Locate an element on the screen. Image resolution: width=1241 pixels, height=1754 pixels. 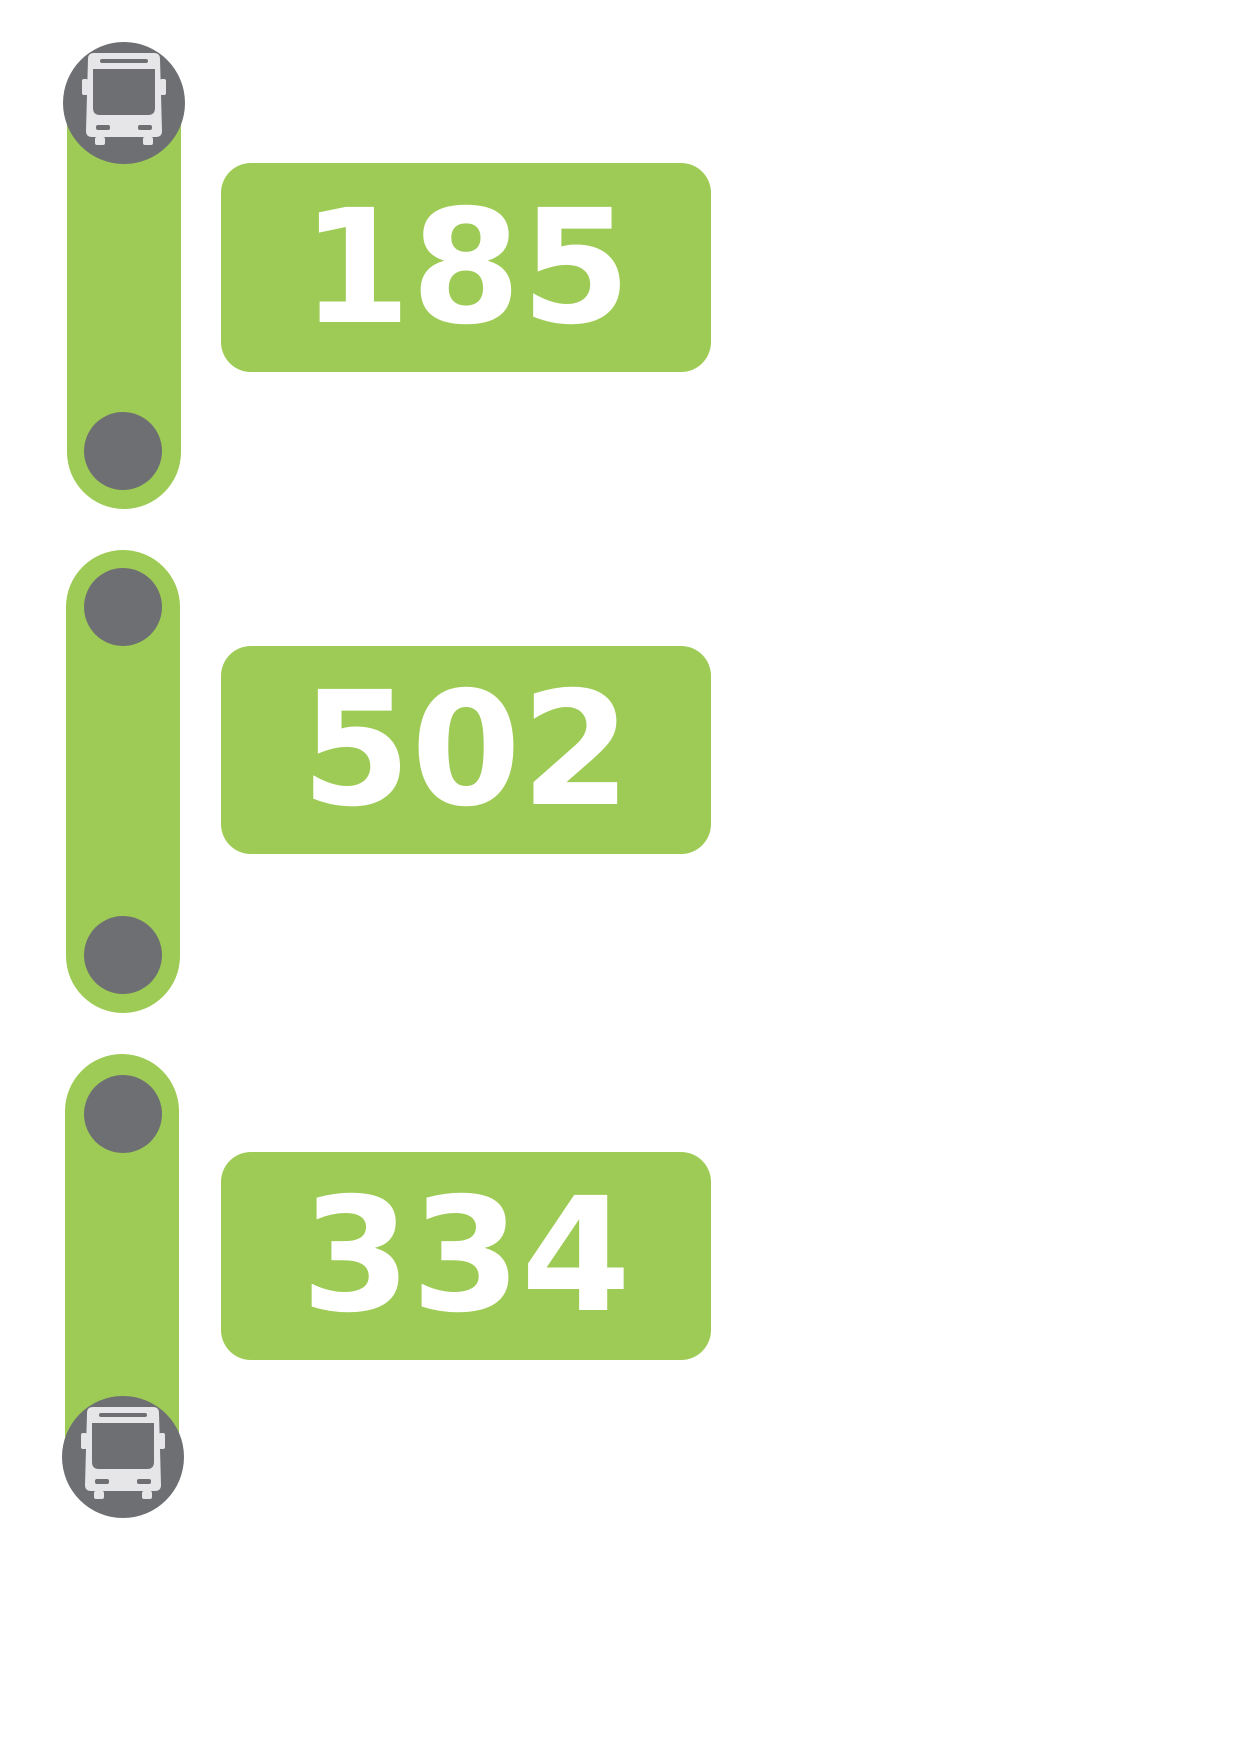
route-number-badge: 502 is located at coordinates (466, 750).